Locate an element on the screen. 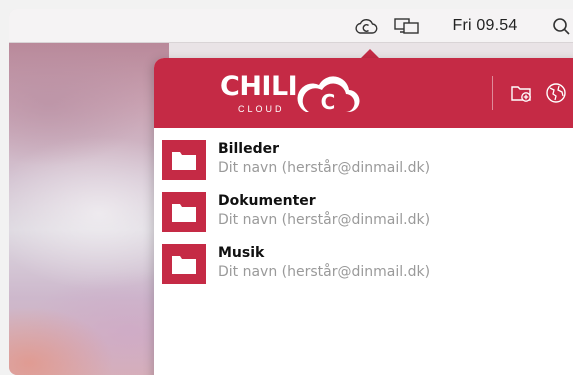 The image size is (573, 375). globe-icon is located at coordinates (556, 93).